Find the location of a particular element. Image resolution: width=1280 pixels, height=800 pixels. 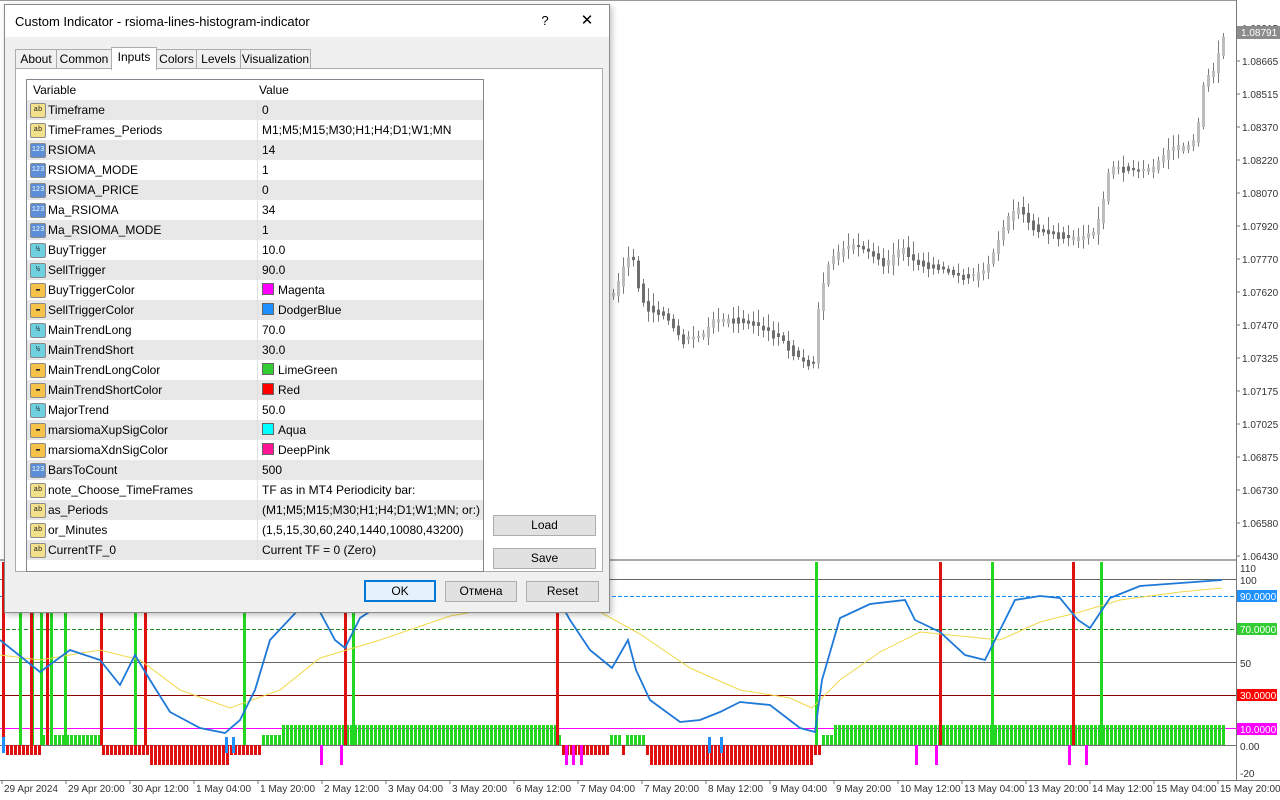

ok-button: OK is located at coordinates (400, 591).